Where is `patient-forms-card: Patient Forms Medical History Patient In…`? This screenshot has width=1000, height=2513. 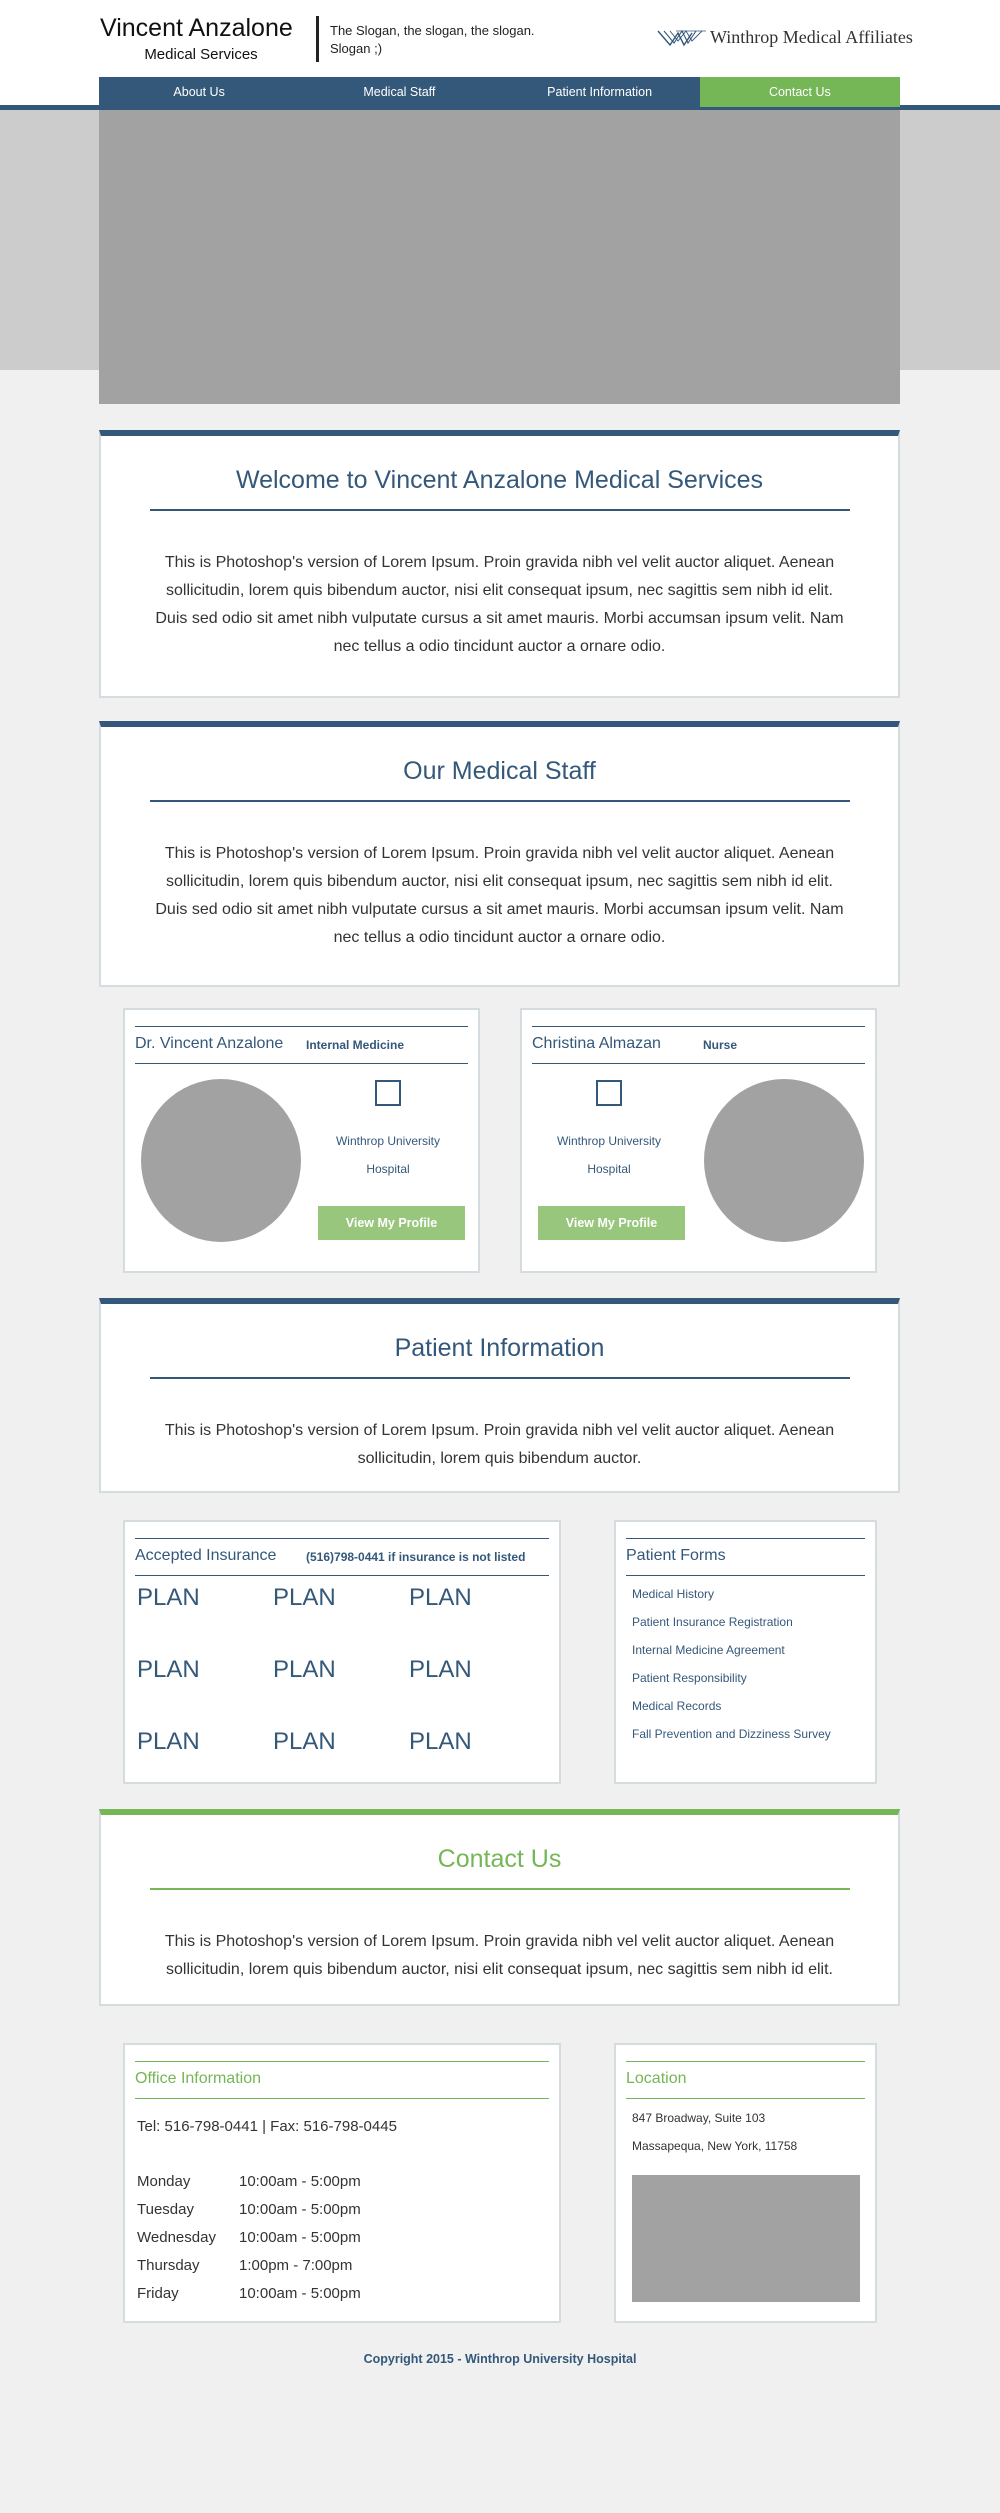
patient-forms-card: Patient Forms Medical History Patient In… is located at coordinates (745, 1652).